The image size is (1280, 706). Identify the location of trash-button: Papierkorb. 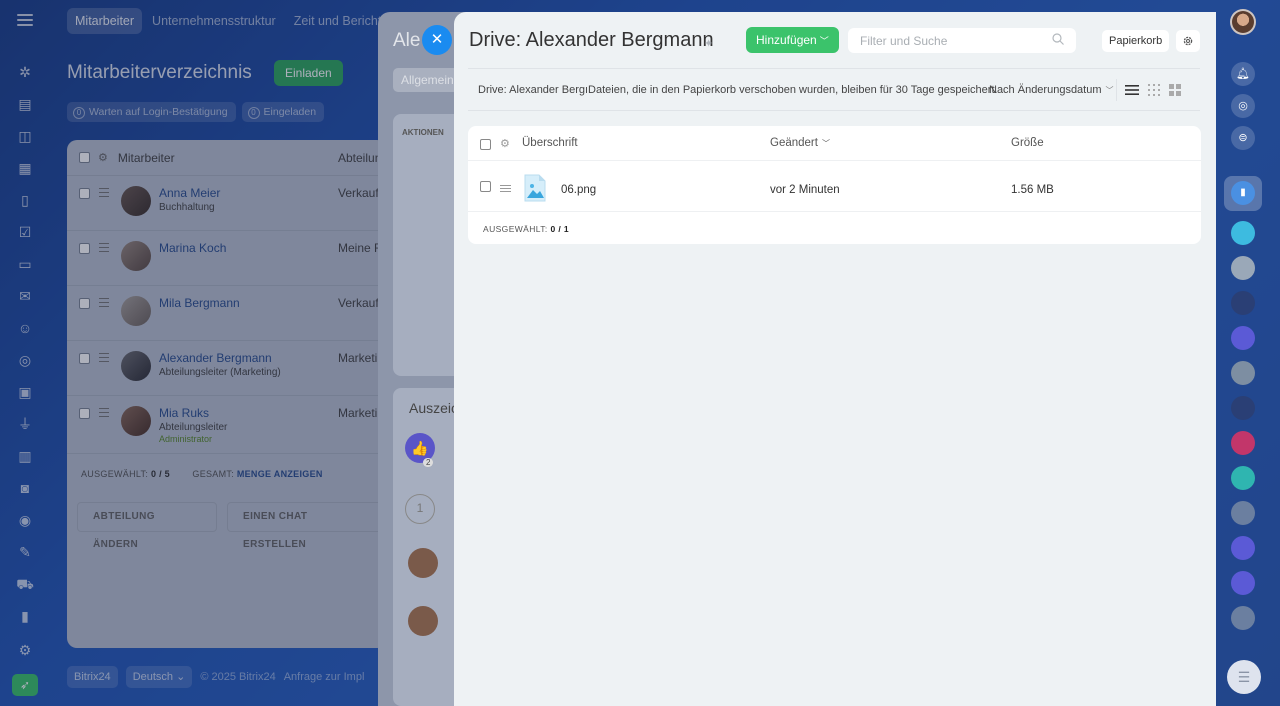
(1136, 41).